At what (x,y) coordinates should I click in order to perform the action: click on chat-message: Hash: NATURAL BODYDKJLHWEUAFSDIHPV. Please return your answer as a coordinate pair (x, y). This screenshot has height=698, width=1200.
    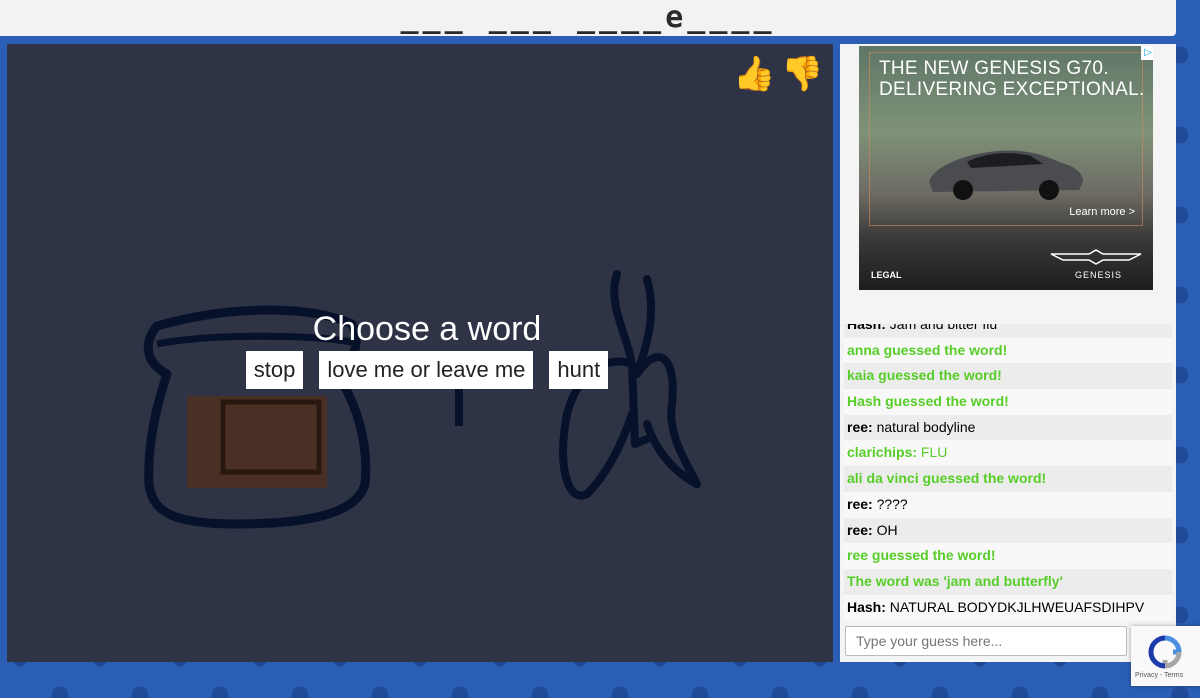
    Looking at the image, I should click on (1008, 607).